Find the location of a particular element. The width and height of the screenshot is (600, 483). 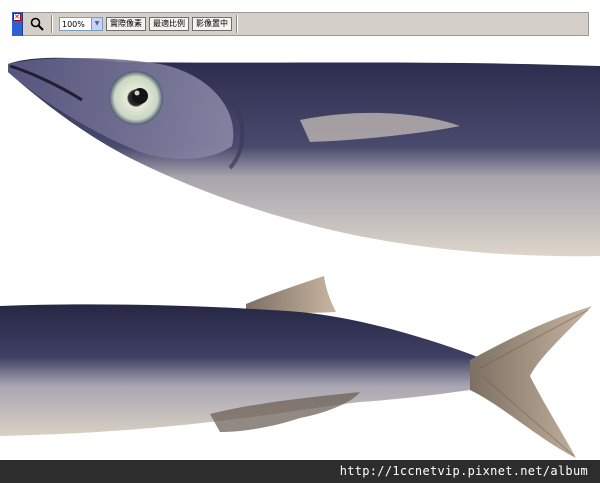

dorsal-fin is located at coordinates (291, 294).